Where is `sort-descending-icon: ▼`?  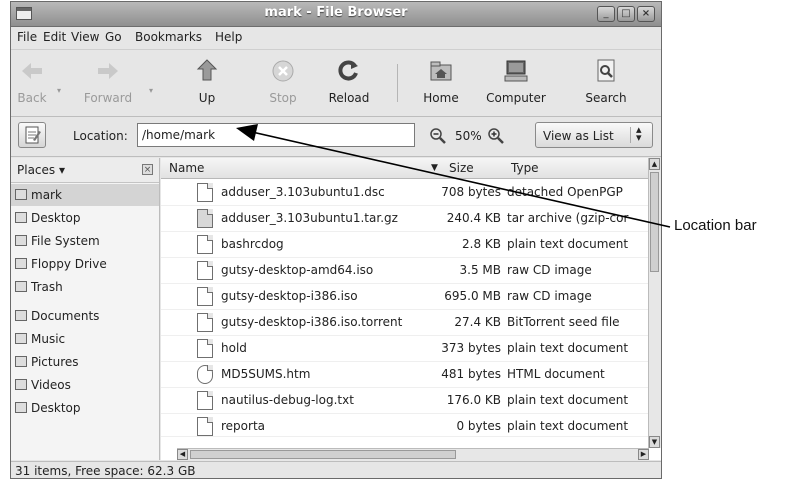 sort-descending-icon: ▼ is located at coordinates (434, 168).